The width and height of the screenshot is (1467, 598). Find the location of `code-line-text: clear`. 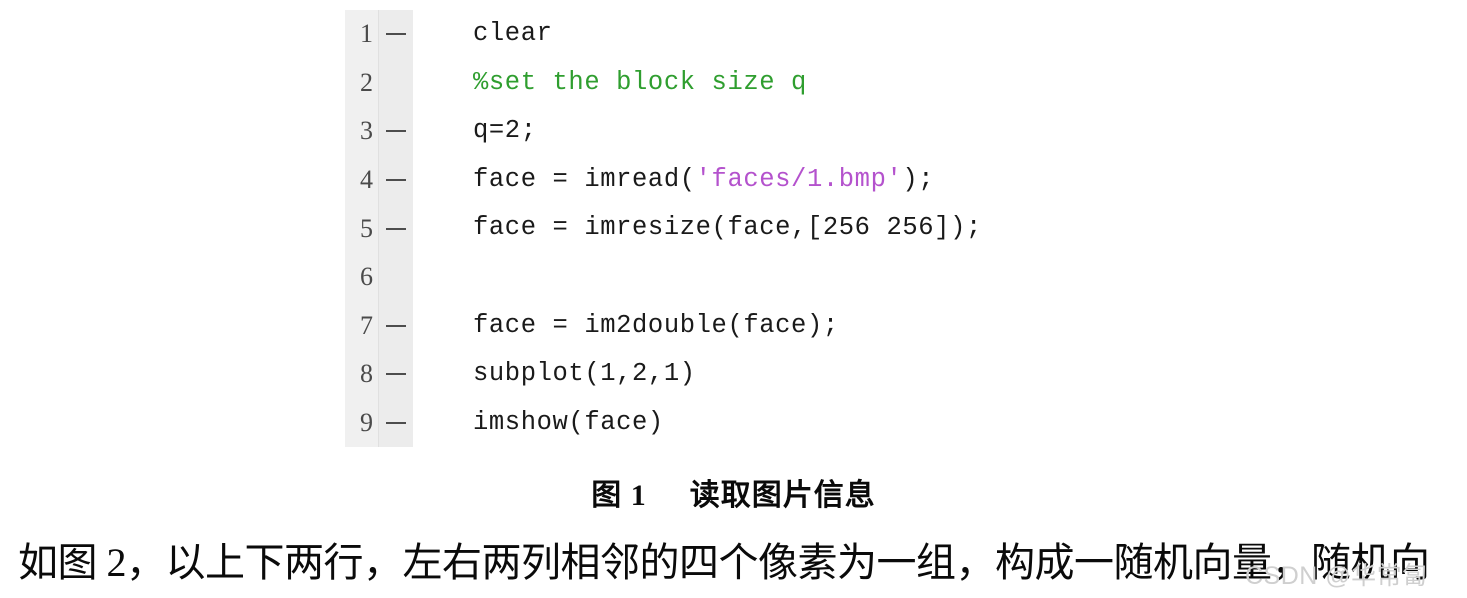

code-line-text: clear is located at coordinates (483, 34).